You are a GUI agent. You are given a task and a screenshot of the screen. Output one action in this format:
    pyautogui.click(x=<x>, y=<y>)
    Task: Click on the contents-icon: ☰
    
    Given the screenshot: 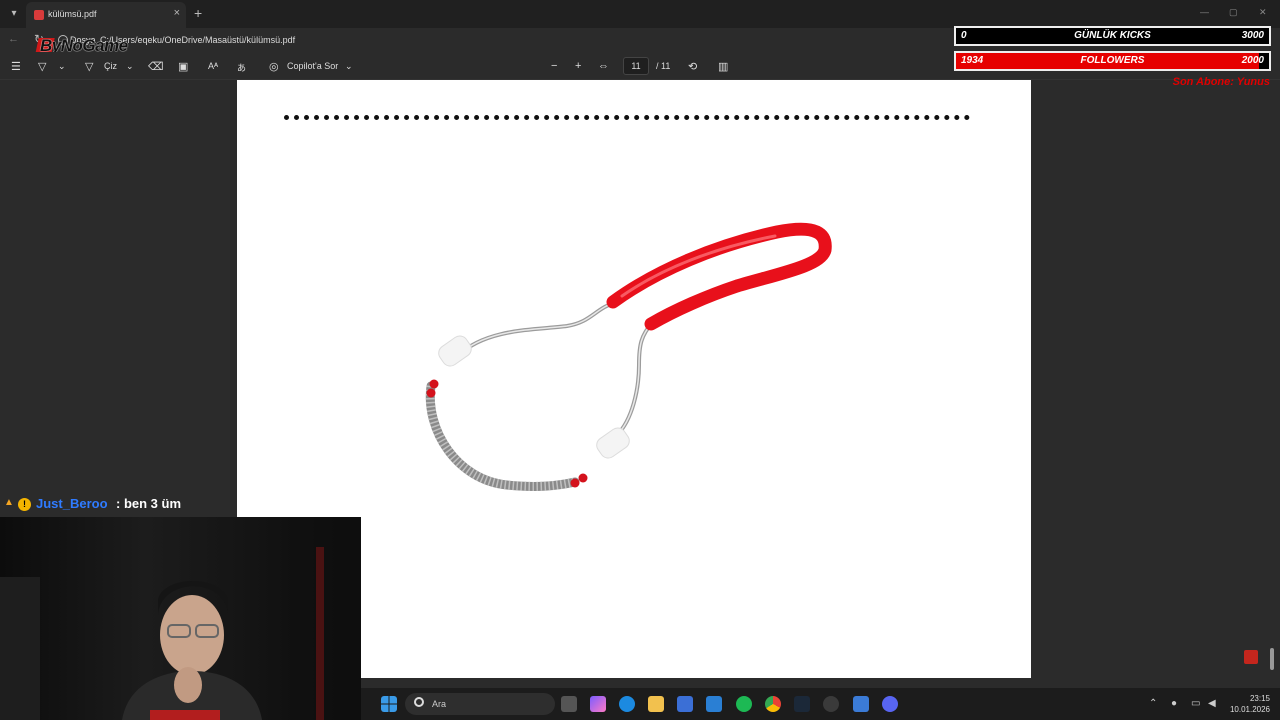 What is the action you would take?
    pyautogui.click(x=16, y=66)
    